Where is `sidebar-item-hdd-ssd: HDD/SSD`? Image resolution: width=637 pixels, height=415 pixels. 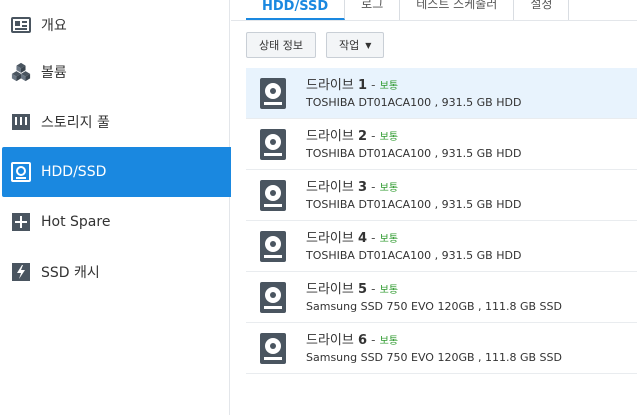 sidebar-item-hdd-ssd: HDD/SSD is located at coordinates (122, 172).